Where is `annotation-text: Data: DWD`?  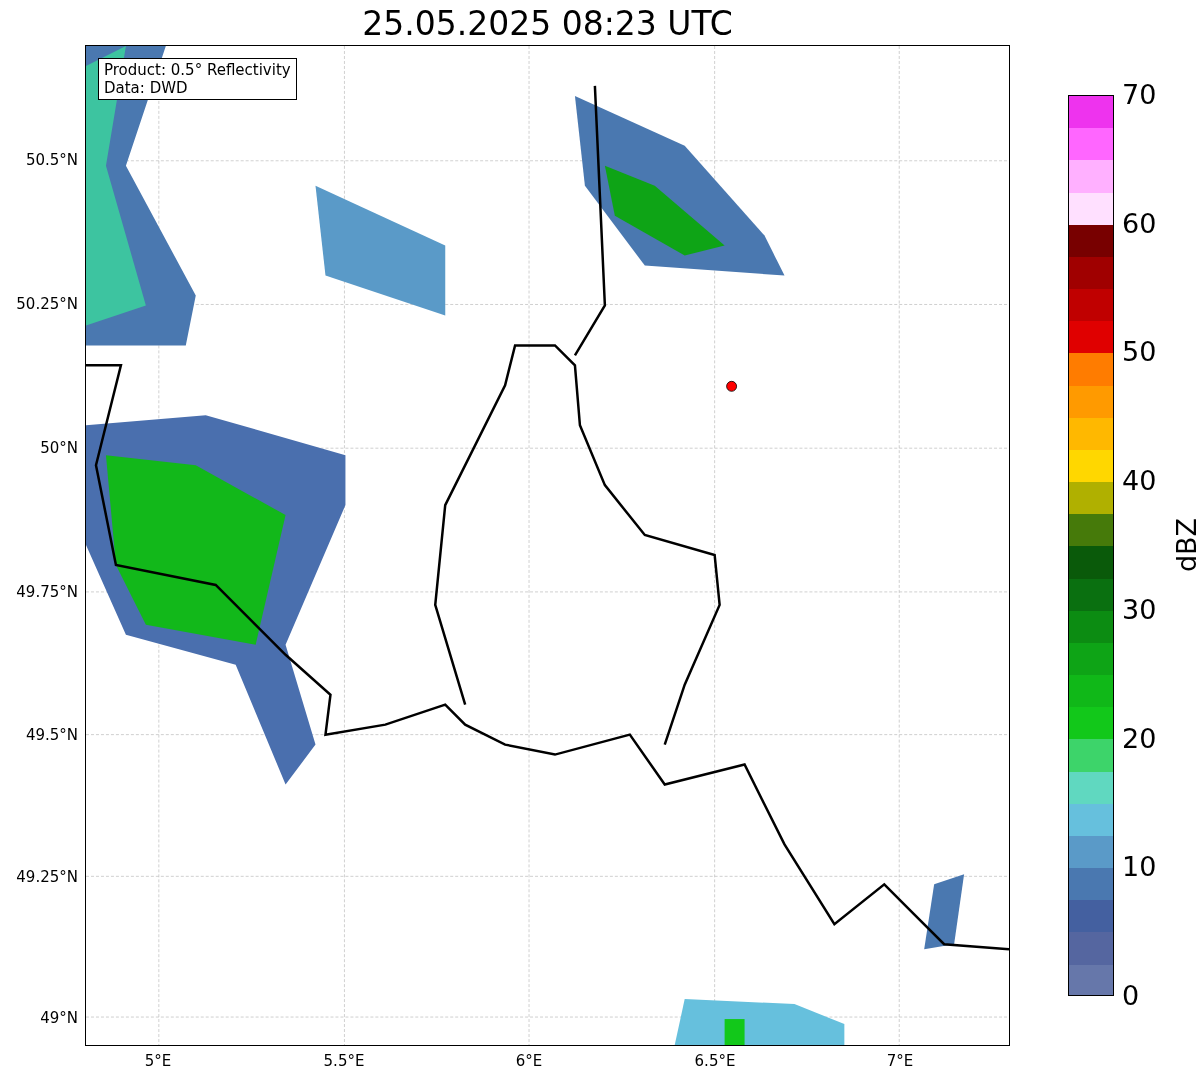
annotation-text: Data: DWD is located at coordinates (146, 88).